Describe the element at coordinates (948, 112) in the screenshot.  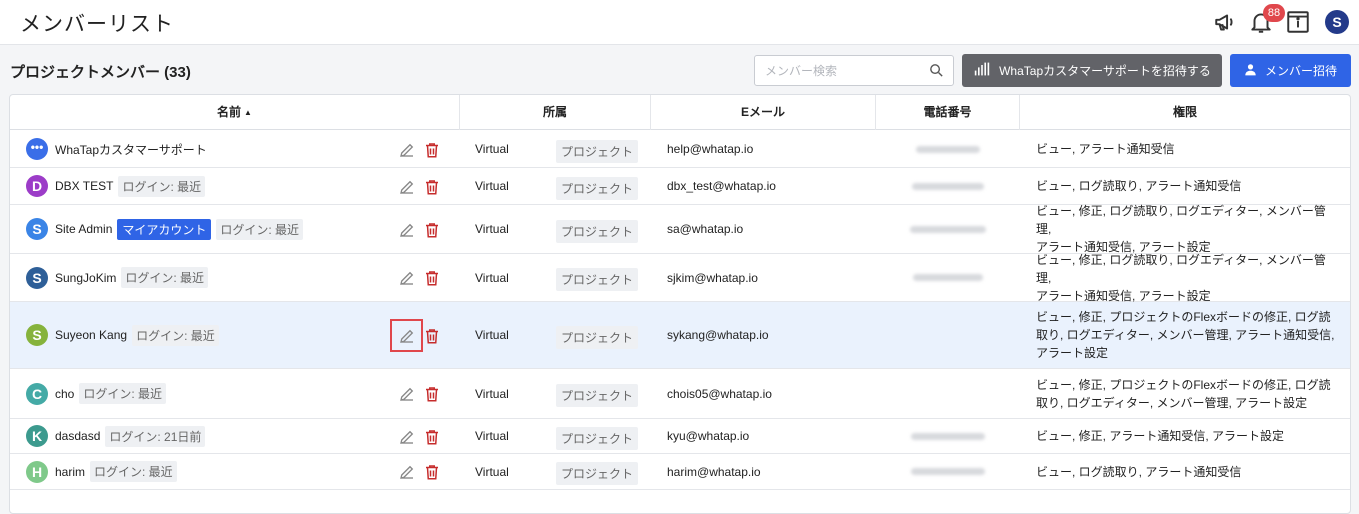
I see `column-header-phone: 電話番号` at that location.